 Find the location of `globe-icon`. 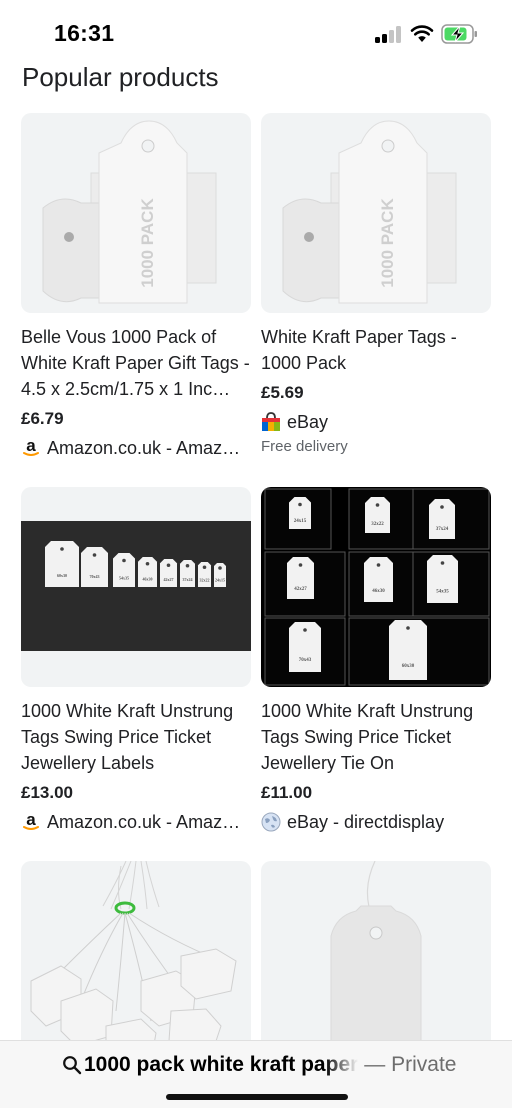

globe-icon is located at coordinates (271, 822).